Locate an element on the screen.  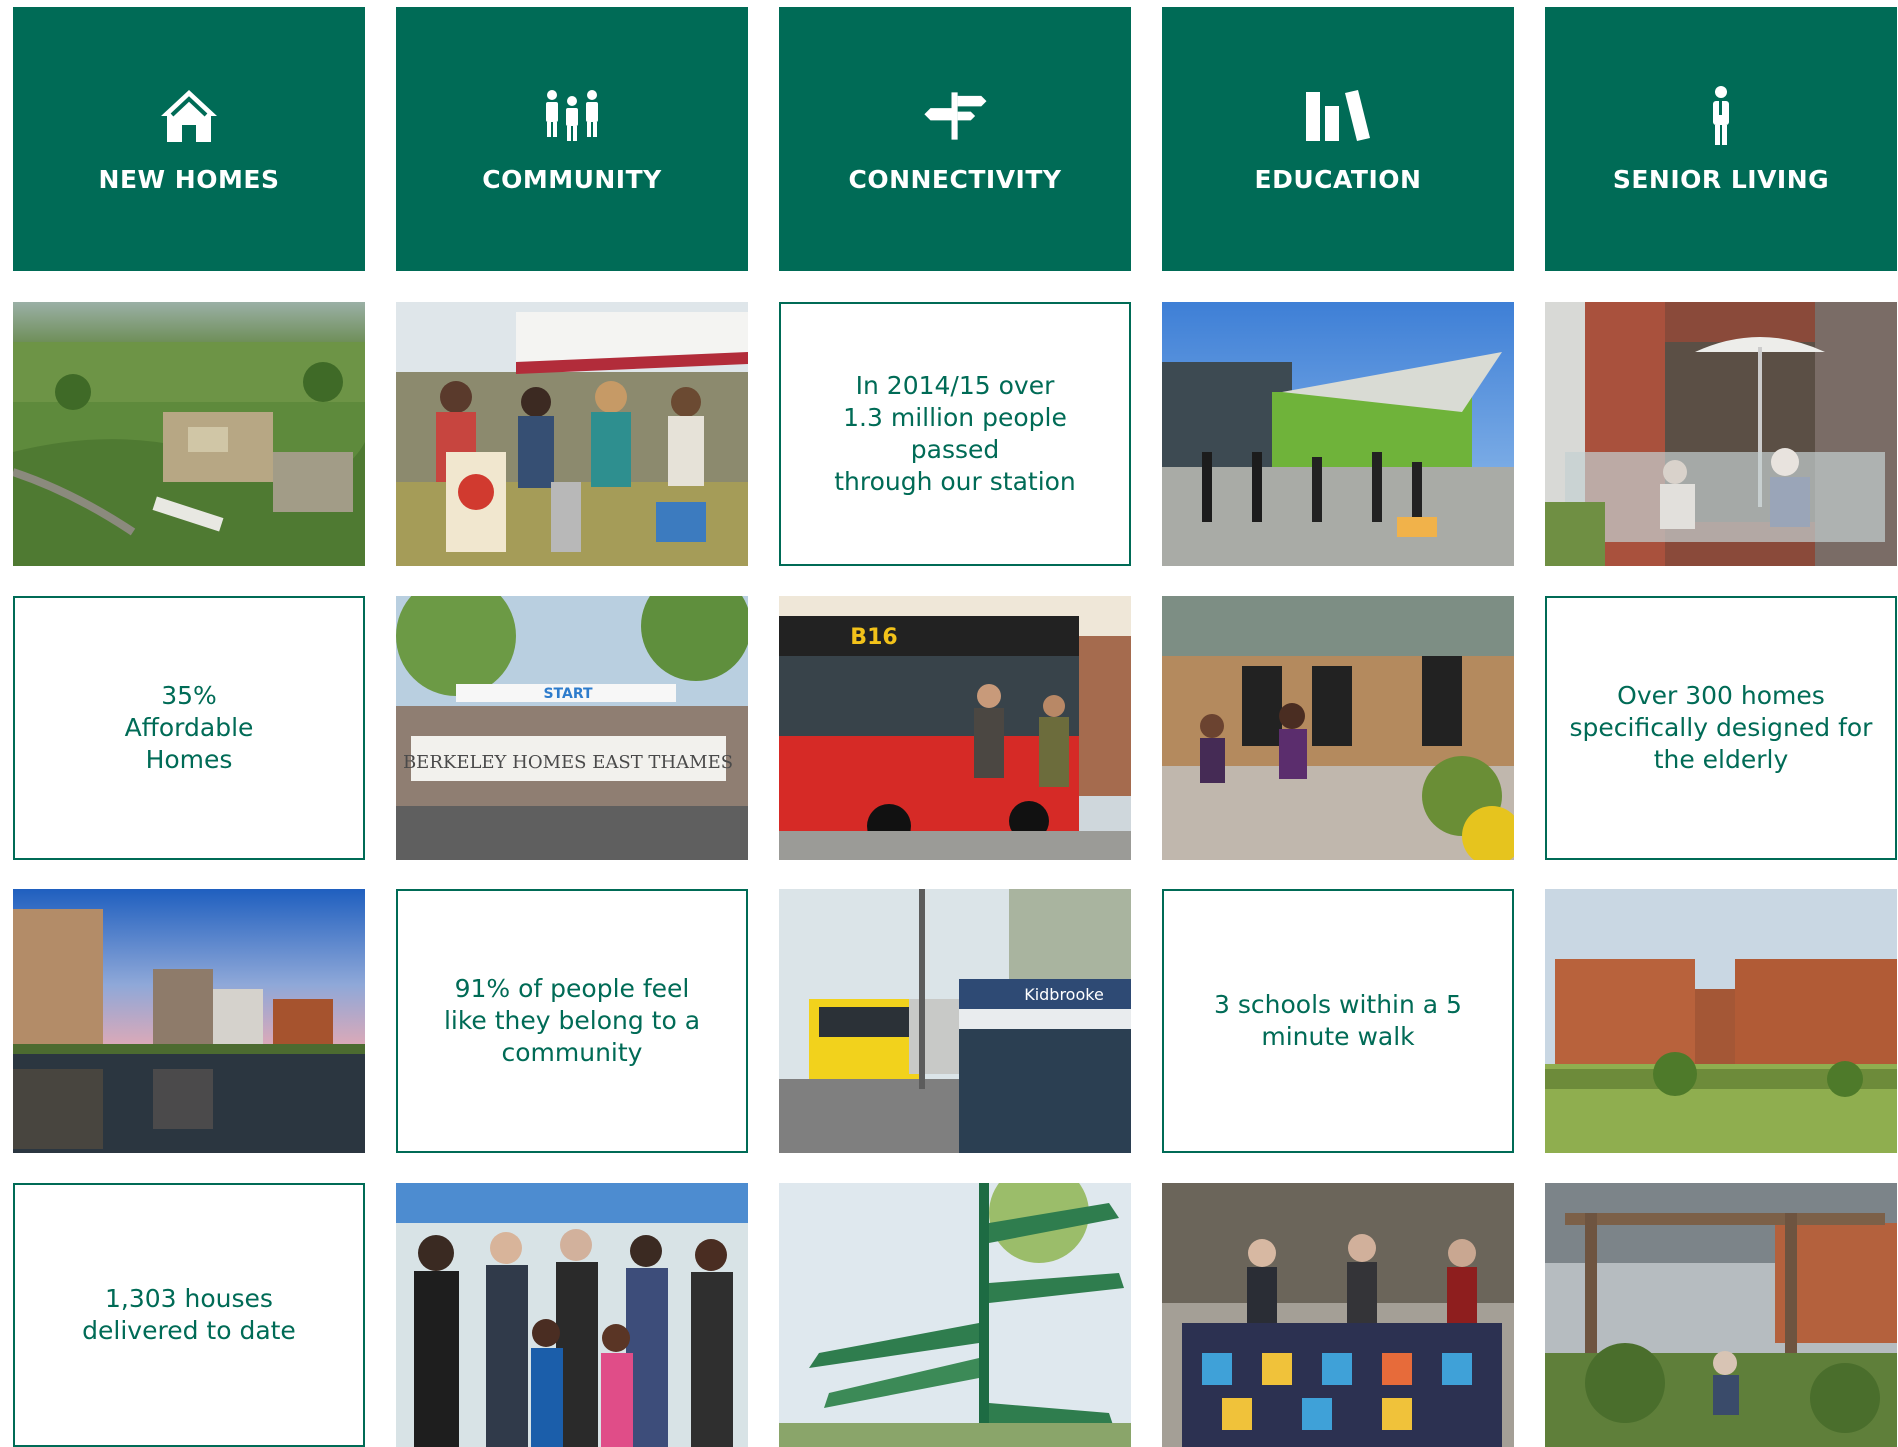
stat-text: 35% Affordable Homes is located at coordinates (189, 727).